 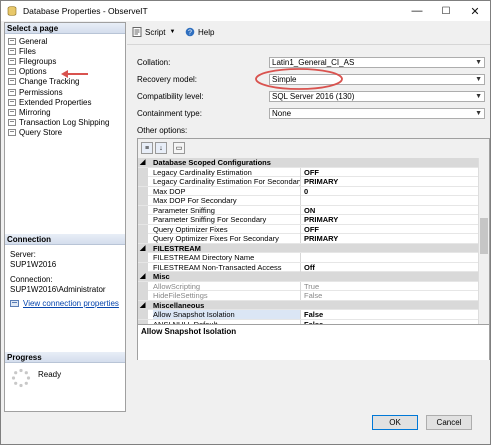 What do you see at coordinates (27, 51) in the screenshot?
I see `sidebar-item-label: Files` at bounding box center [27, 51].